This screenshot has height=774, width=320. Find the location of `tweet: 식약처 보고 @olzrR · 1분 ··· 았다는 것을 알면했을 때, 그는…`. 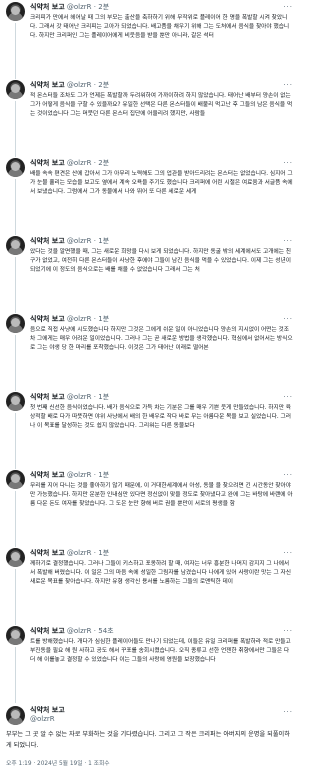

tweet: 식약처 보고 @olzrR · 1분 ··· 았다는 것을 알면했을 때, 그는… is located at coordinates (150, 274).